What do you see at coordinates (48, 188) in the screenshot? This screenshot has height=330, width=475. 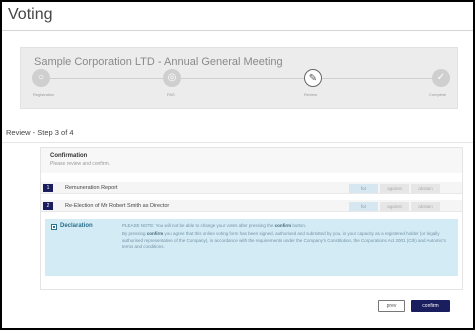 I see `resolution-number: 1` at bounding box center [48, 188].